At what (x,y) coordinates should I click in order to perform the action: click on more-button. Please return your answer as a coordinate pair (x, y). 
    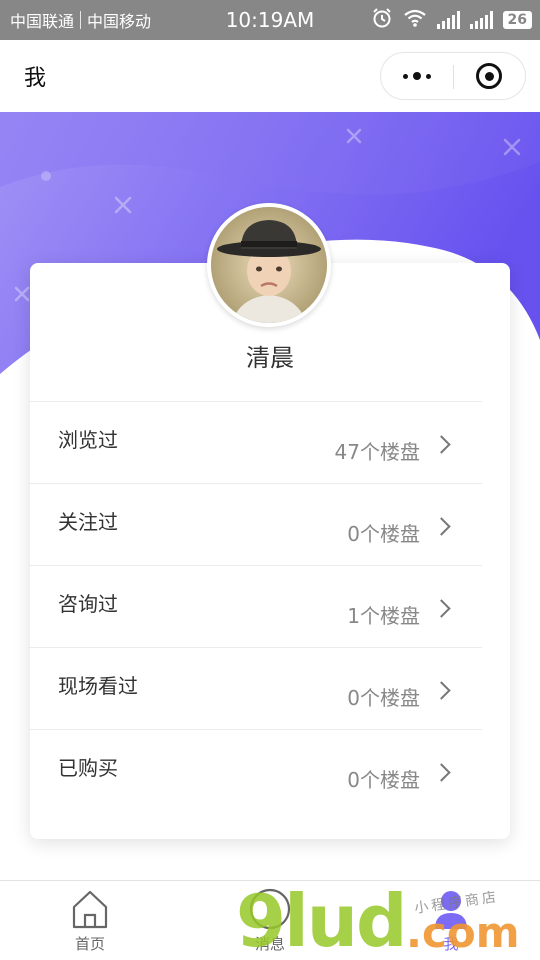
    Looking at the image, I should click on (417, 76).